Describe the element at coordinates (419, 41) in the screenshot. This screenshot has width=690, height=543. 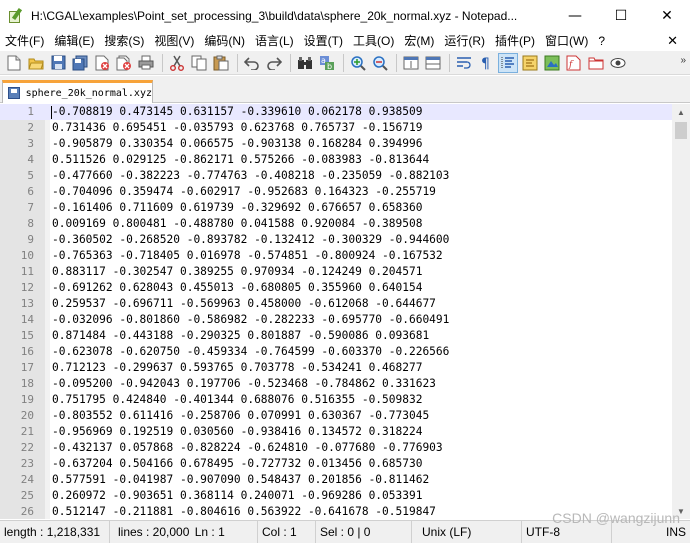
I see `menu-macro: 宏(M)` at that location.